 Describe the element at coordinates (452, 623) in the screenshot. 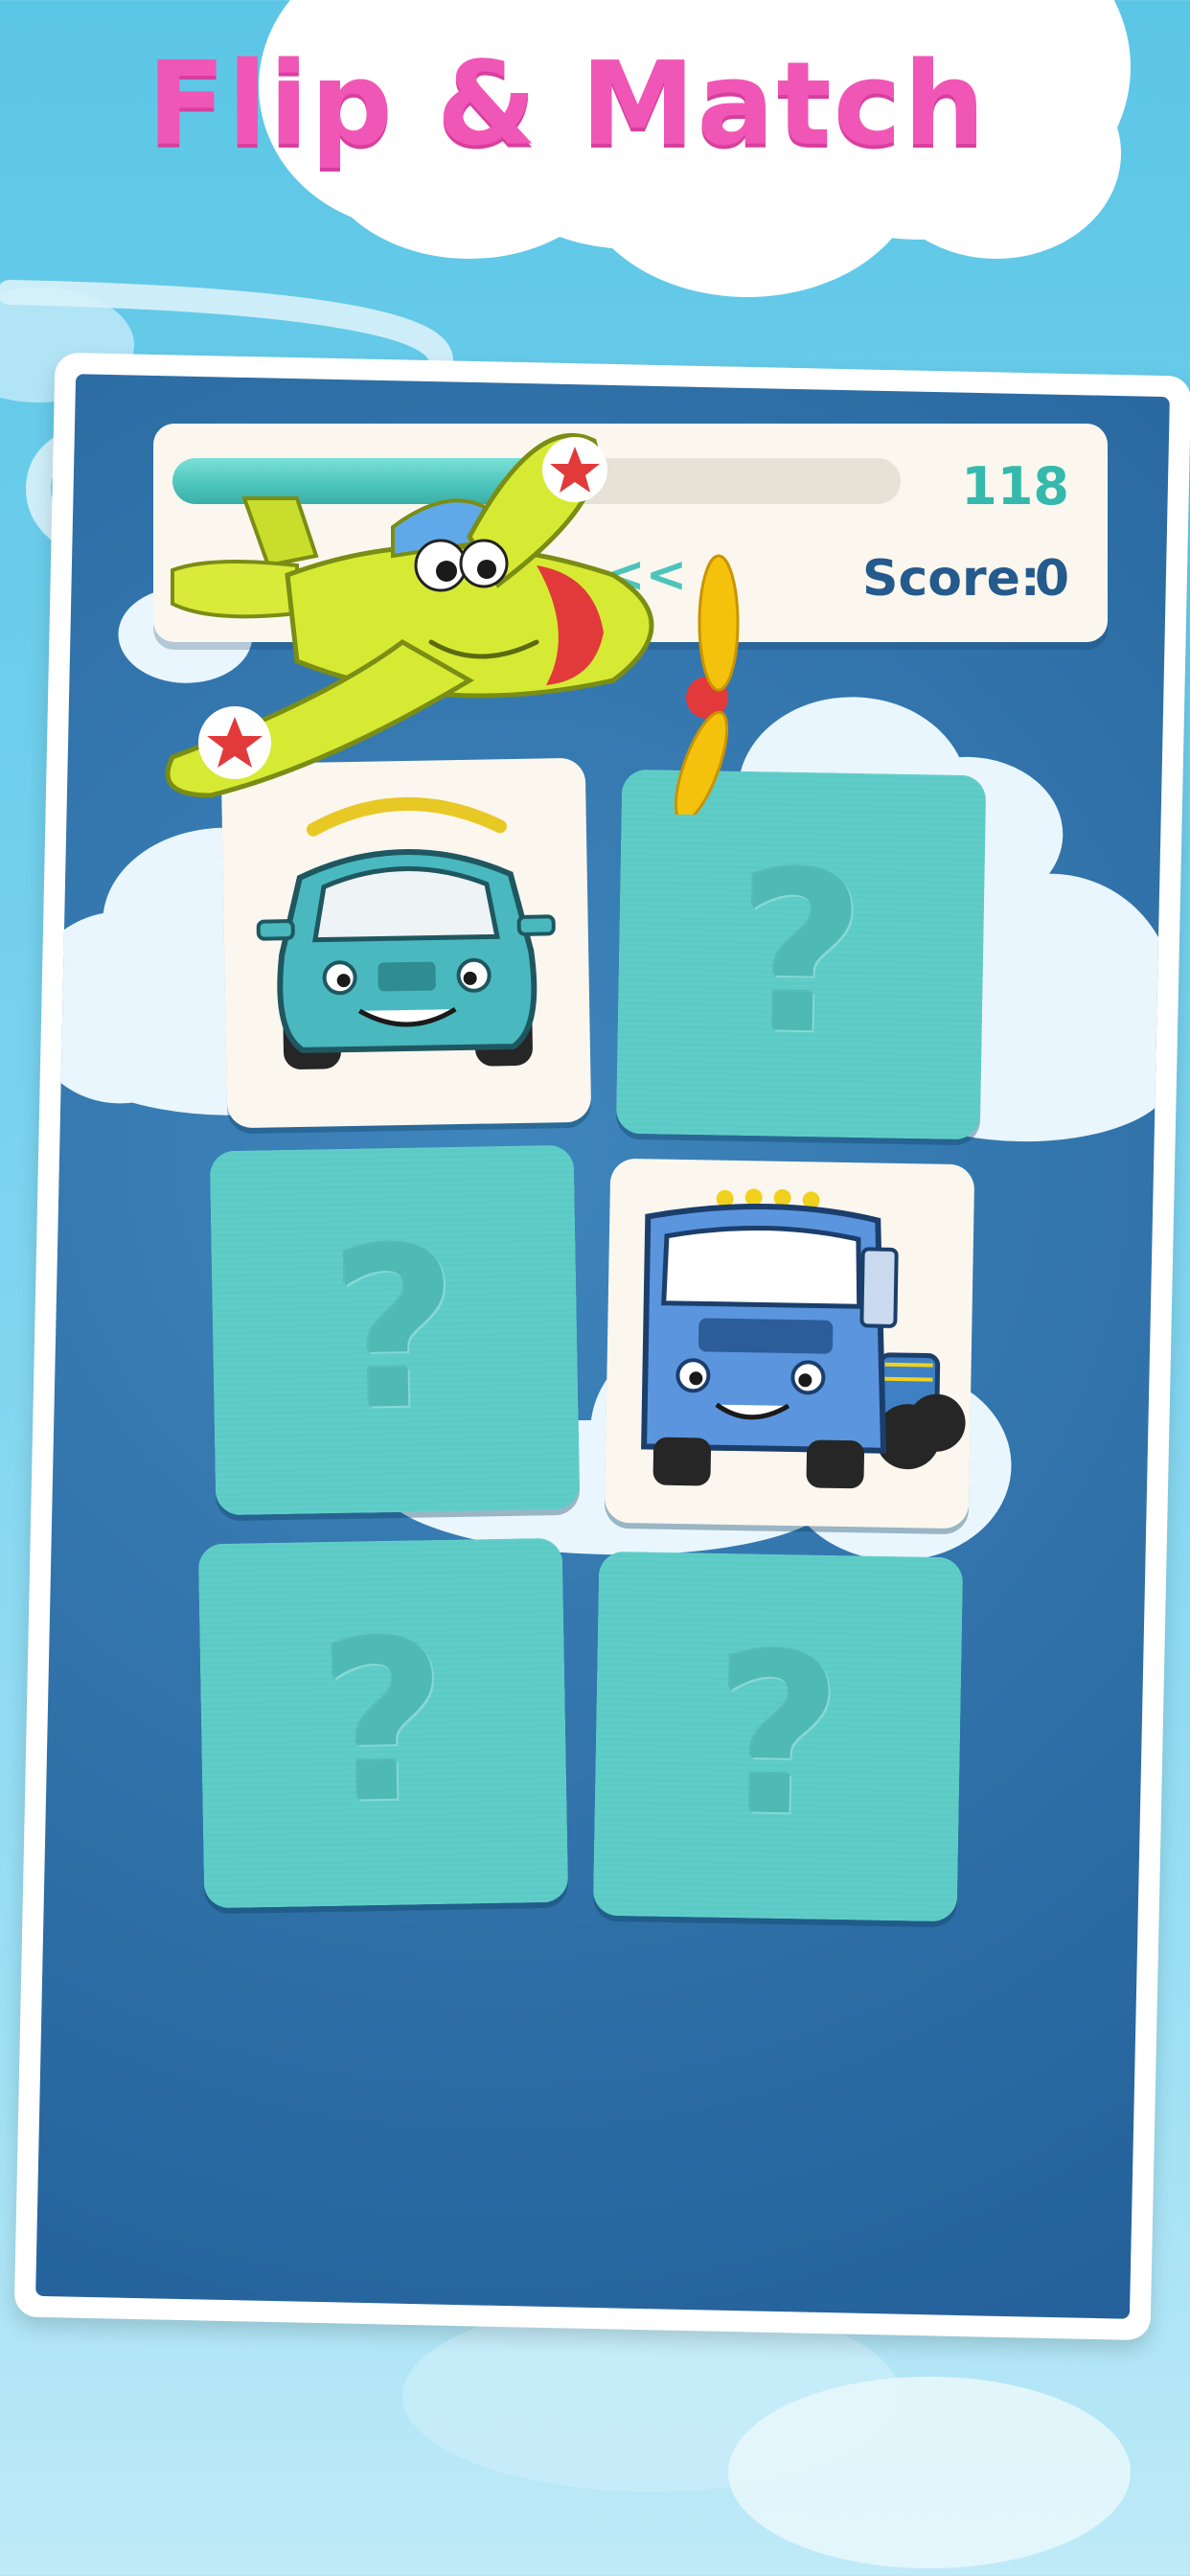

I see `airplane-mascot-icon` at that location.